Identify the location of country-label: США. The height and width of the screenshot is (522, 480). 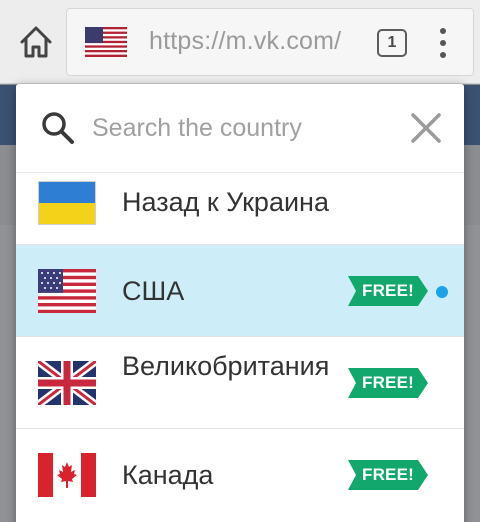
(153, 291).